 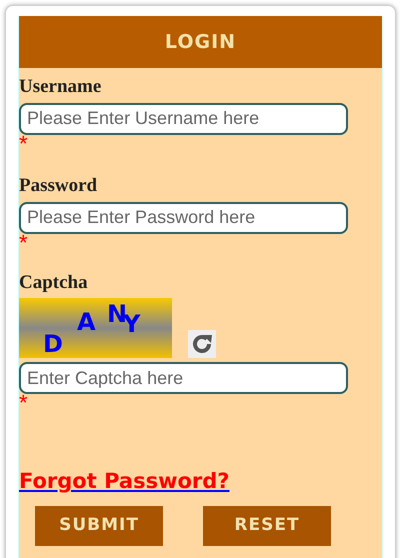 What do you see at coordinates (58, 186) in the screenshot?
I see `field-label: Password` at bounding box center [58, 186].